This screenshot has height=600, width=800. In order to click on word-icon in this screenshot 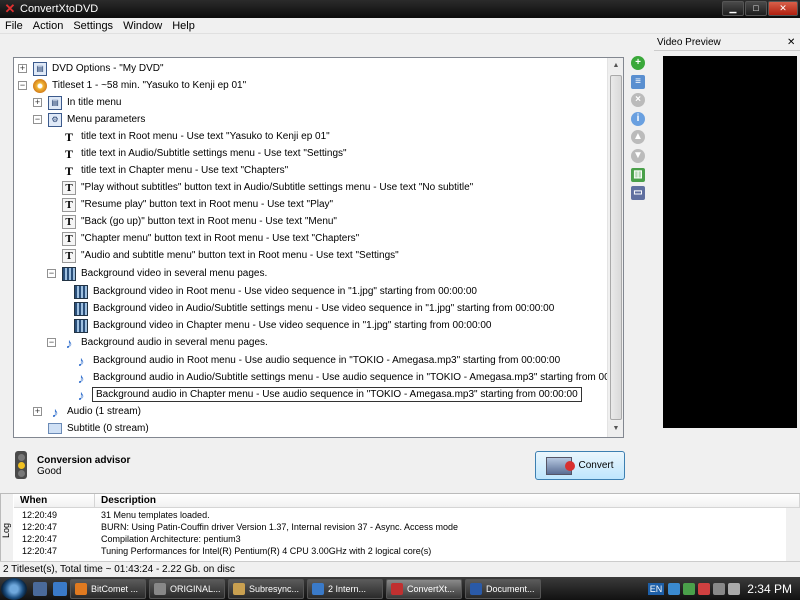, I will do `click(476, 588)`.